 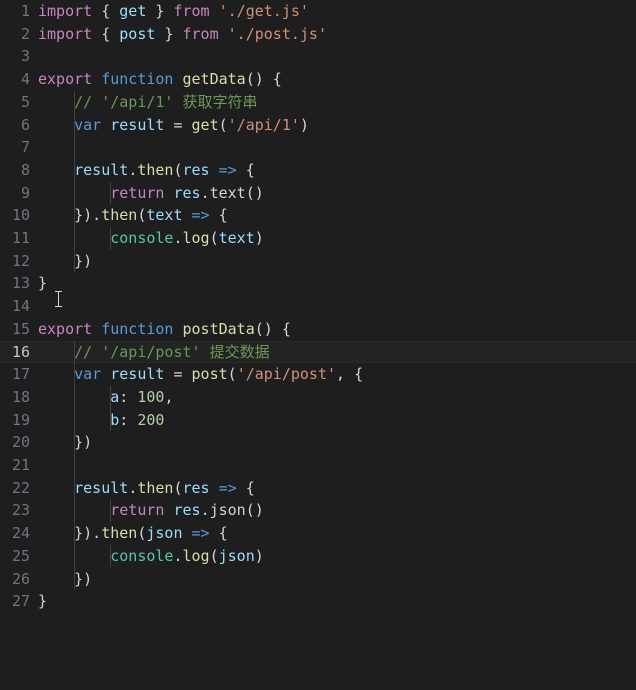 I want to click on line-number: 7, so click(x=15, y=147).